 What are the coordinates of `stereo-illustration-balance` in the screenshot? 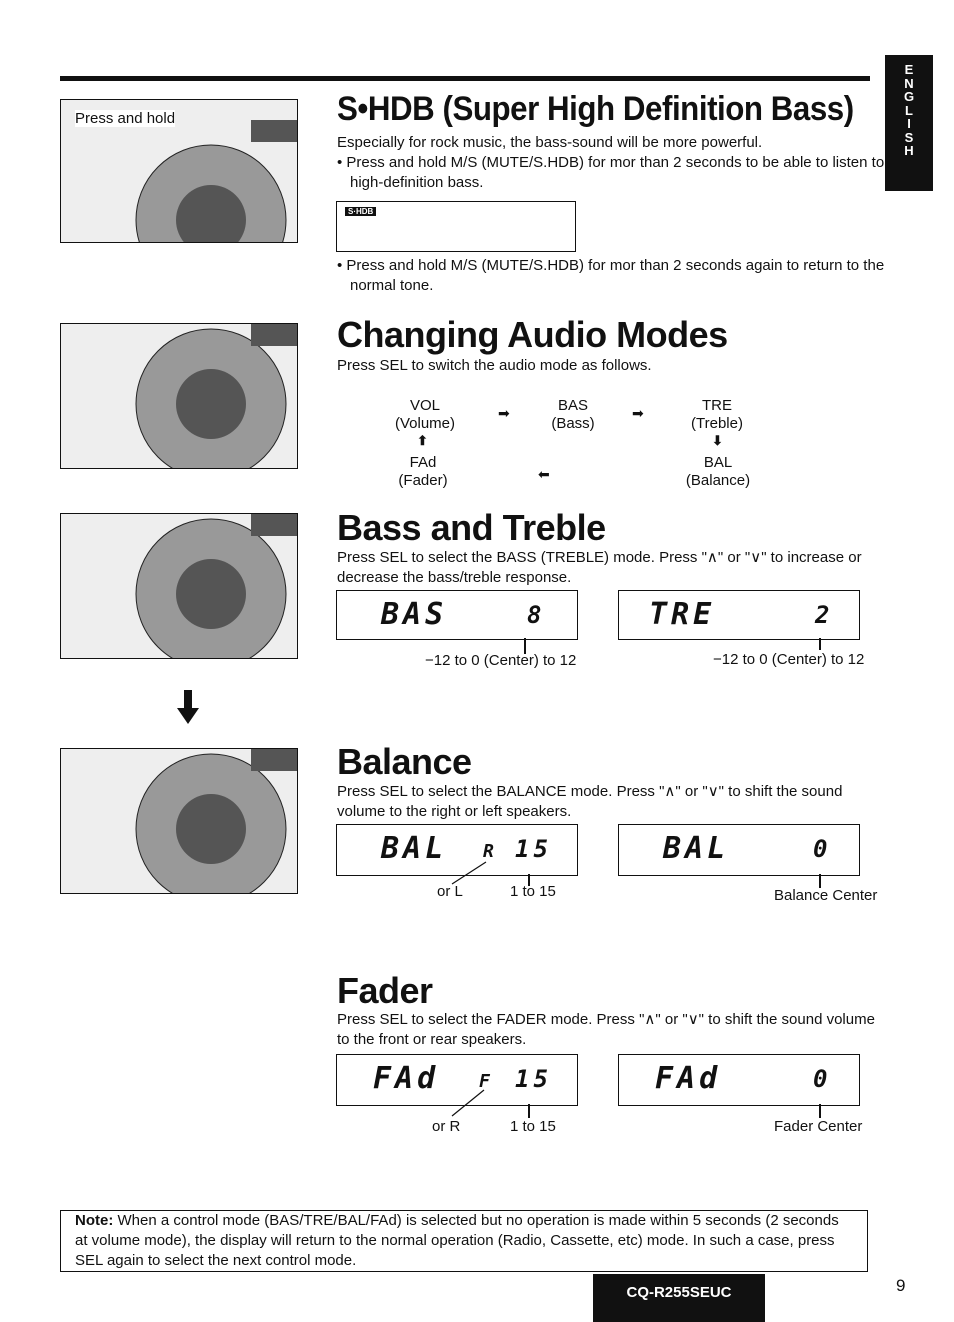 It's located at (179, 821).